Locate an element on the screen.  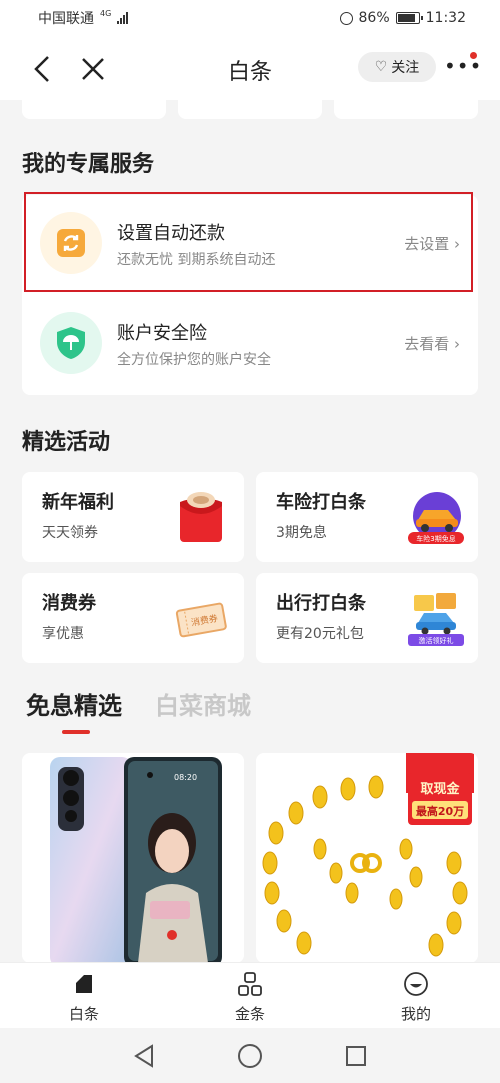
product-phone: 08:20 is located at coordinates (133, 858).